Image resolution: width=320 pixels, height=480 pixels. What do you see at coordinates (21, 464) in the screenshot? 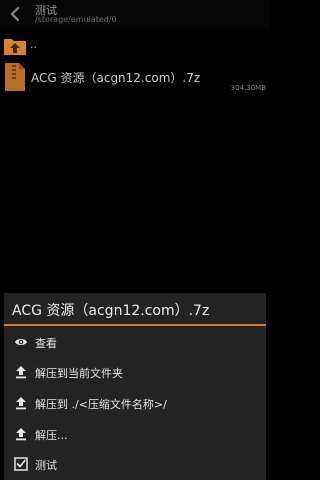
I see `checkbox-icon` at bounding box center [21, 464].